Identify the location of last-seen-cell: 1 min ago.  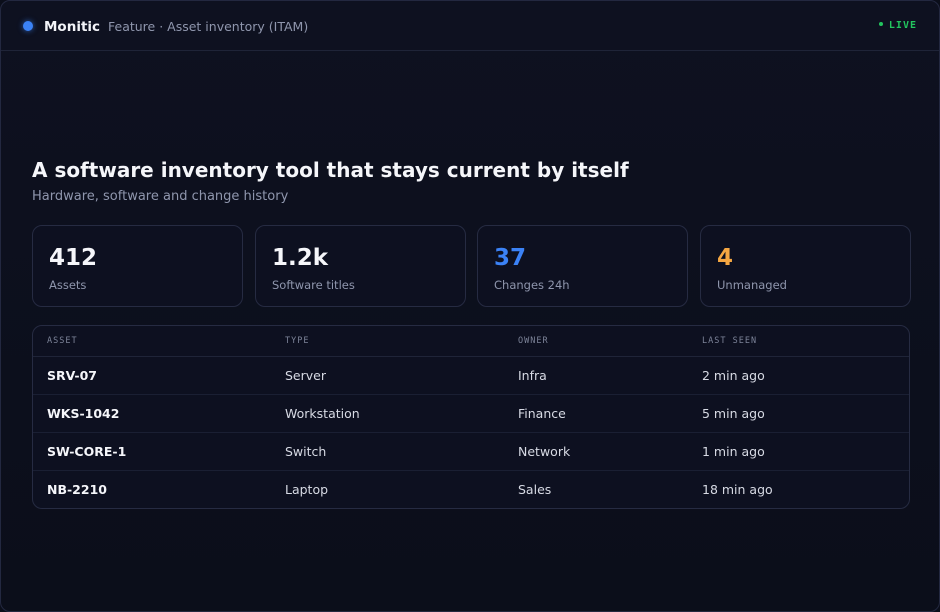
(733, 451).